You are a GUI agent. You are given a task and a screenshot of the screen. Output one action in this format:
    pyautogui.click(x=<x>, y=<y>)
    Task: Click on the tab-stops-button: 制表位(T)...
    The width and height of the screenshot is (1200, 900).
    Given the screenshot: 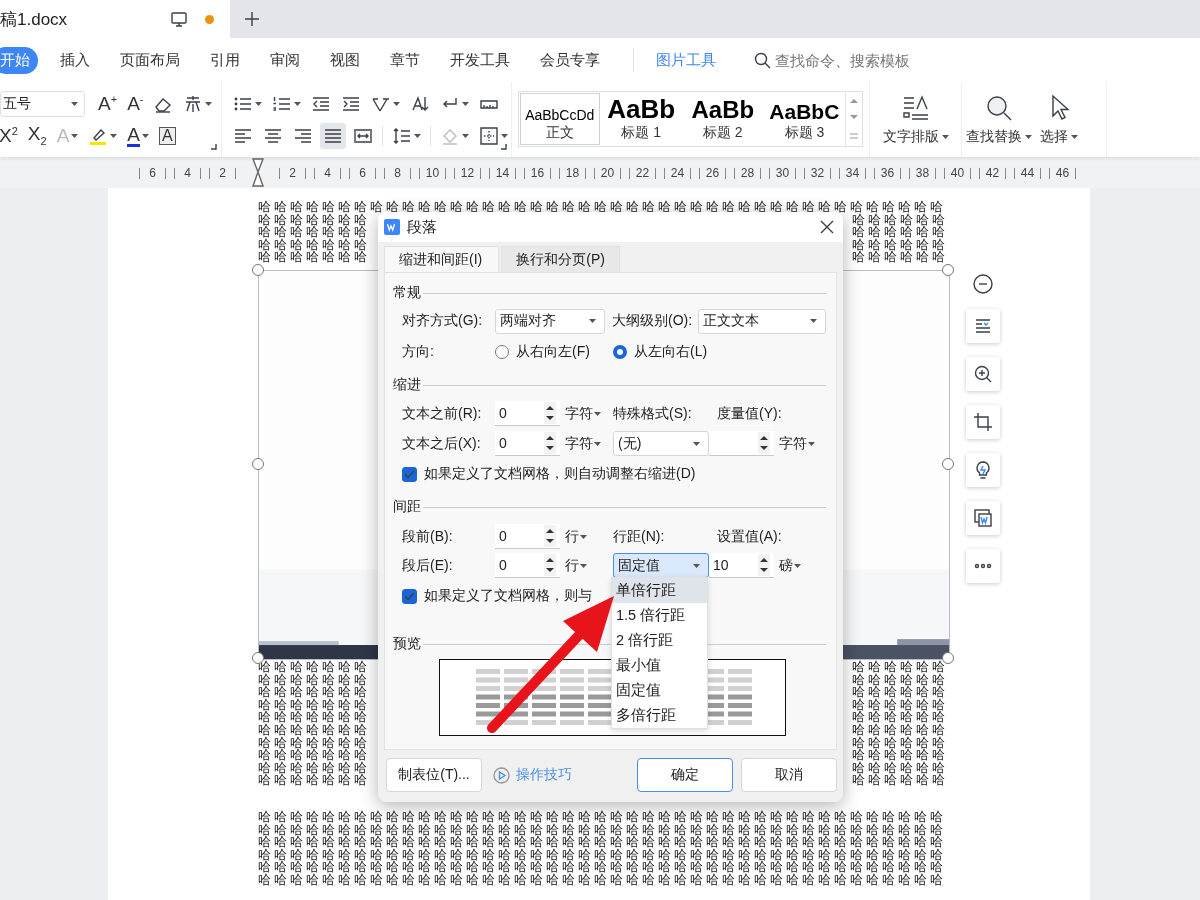 What is the action you would take?
    pyautogui.click(x=434, y=775)
    